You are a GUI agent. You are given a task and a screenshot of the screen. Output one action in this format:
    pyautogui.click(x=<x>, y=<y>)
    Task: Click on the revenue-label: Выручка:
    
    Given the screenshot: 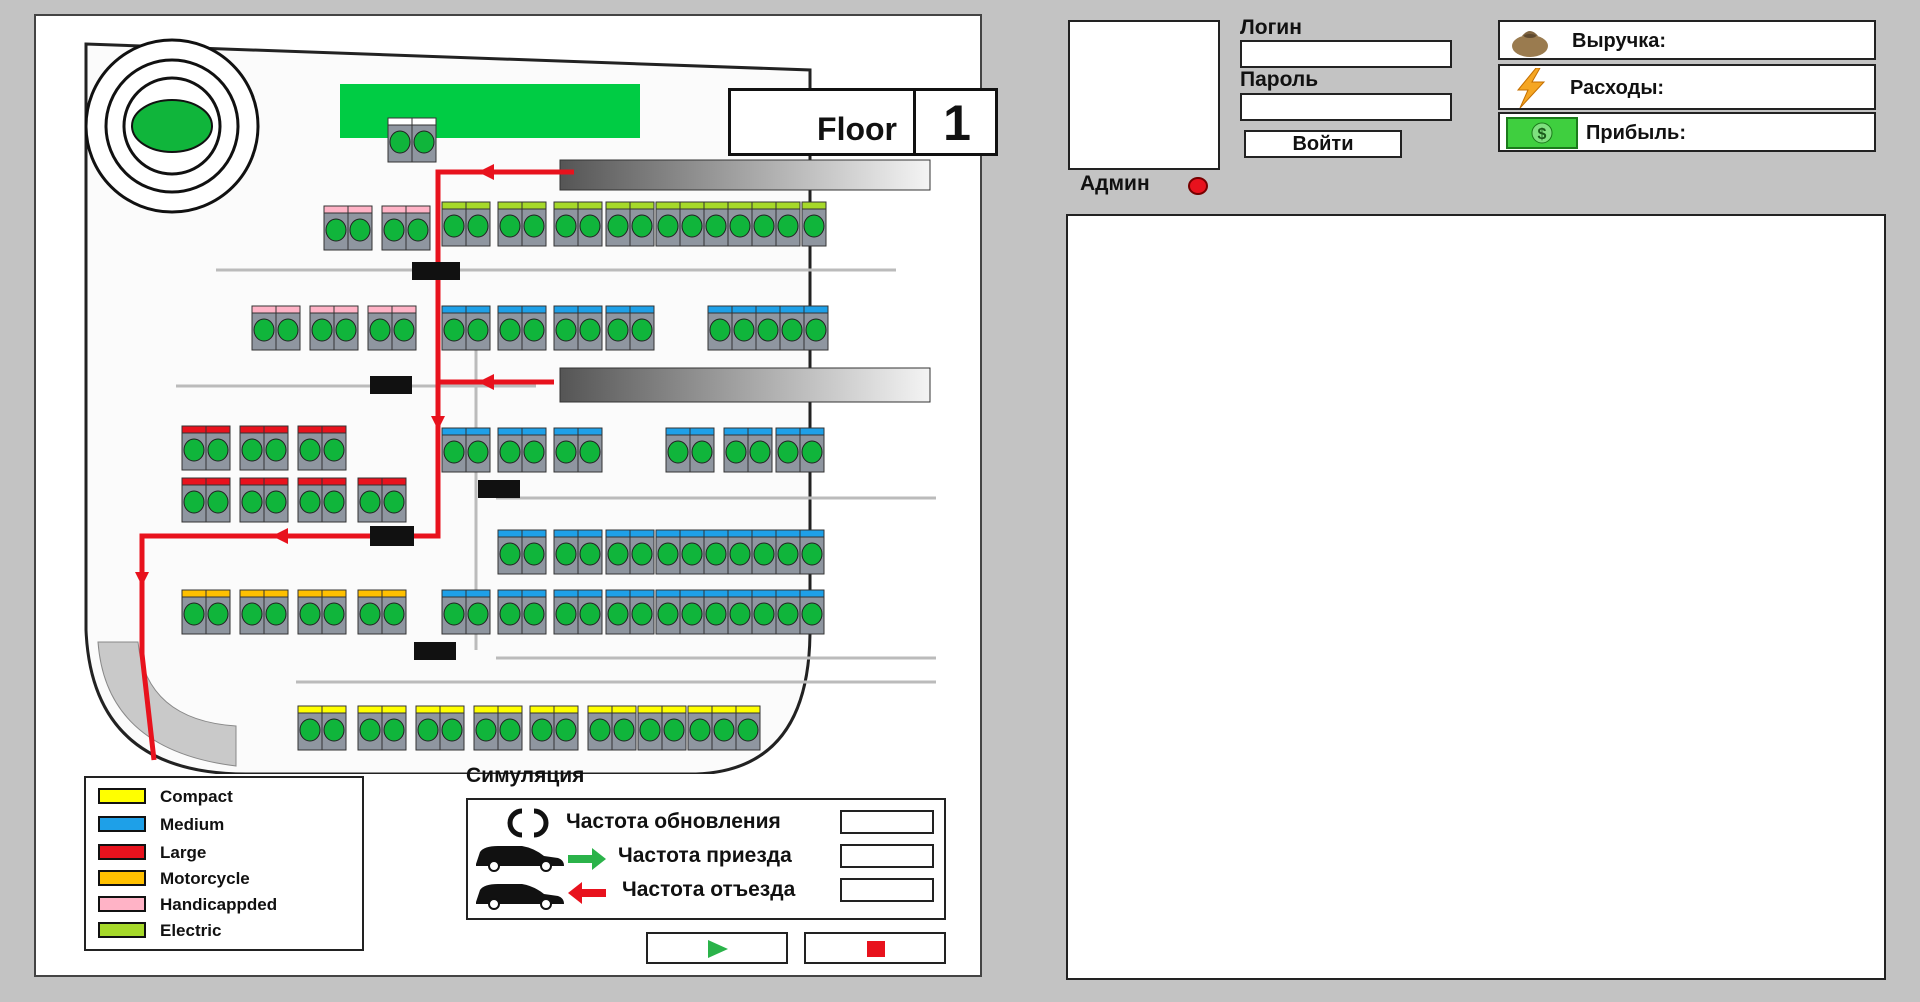 What is the action you would take?
    pyautogui.click(x=1619, y=41)
    